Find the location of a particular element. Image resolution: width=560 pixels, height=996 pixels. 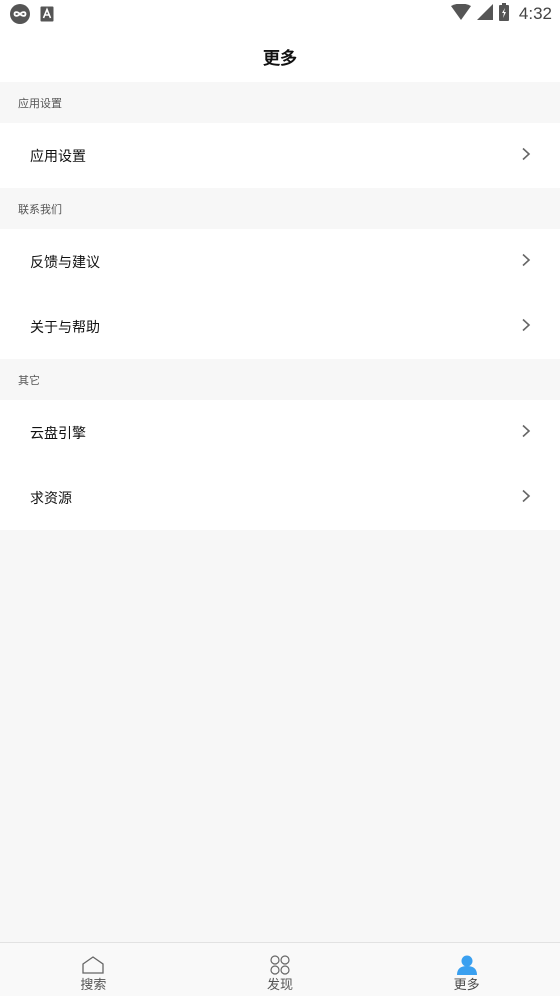

list-item-app-settings: 应用设置 is located at coordinates (280, 155).